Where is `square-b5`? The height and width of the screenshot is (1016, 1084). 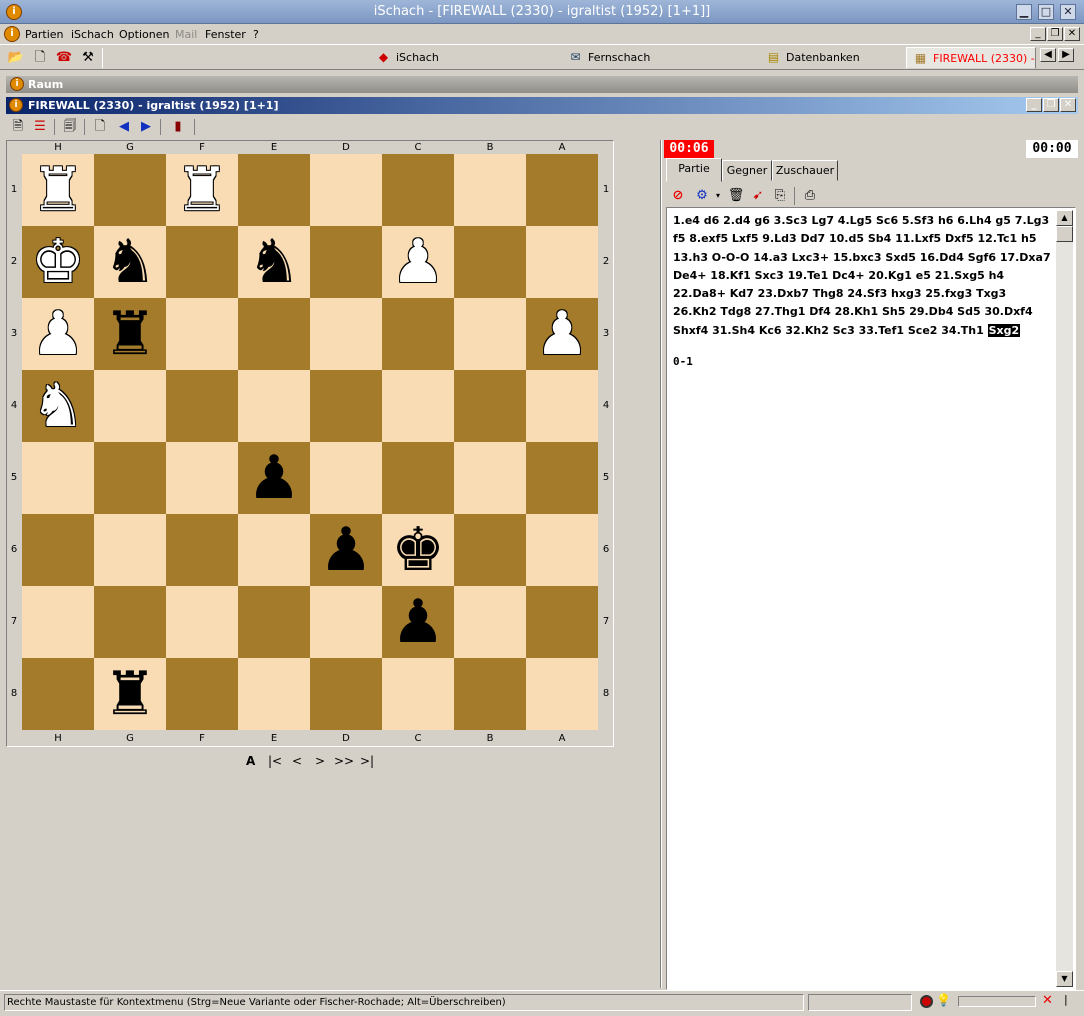
square-b5 is located at coordinates (490, 478).